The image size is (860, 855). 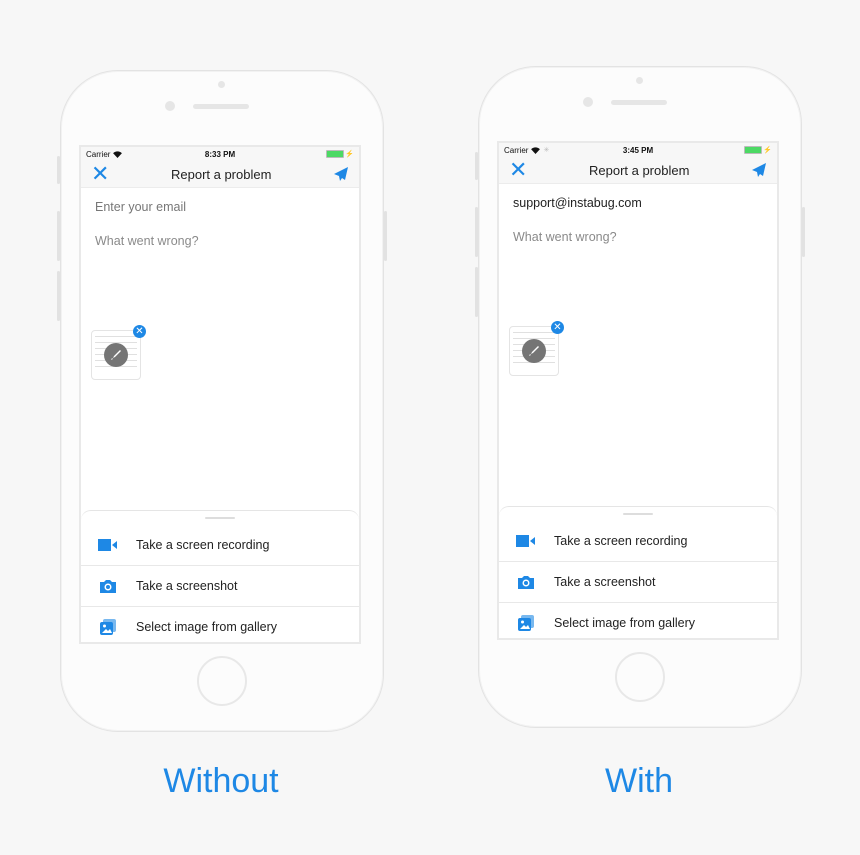 I want to click on email-field: Enter your email, so click(x=220, y=207).